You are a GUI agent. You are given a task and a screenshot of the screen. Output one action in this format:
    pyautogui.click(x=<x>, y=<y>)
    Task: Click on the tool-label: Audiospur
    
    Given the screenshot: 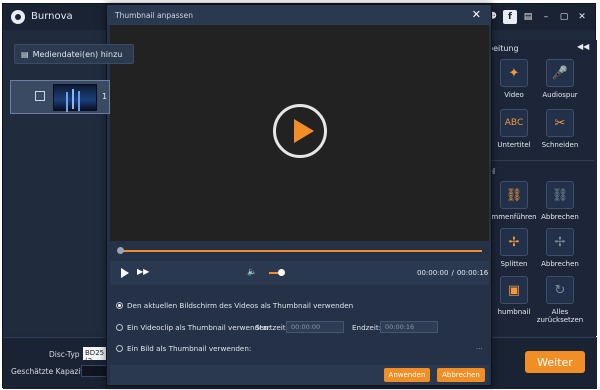 What is the action you would take?
    pyautogui.click(x=560, y=95)
    